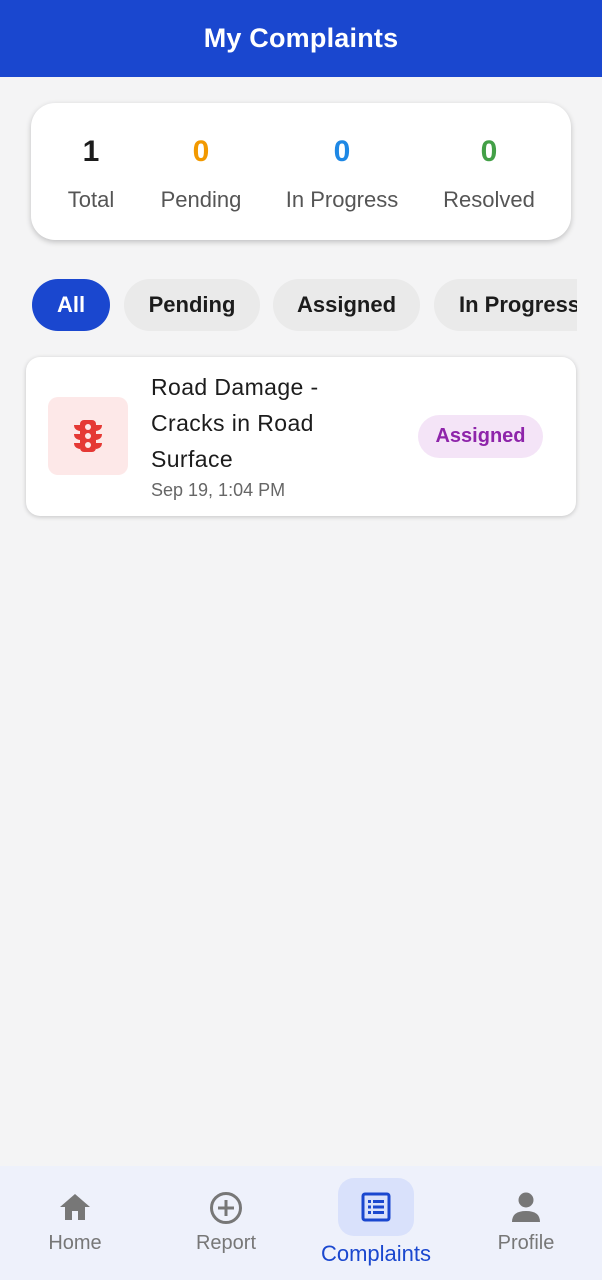  I want to click on bottom-navigation: Home Report Complaints Profile, so click(301, 1223).